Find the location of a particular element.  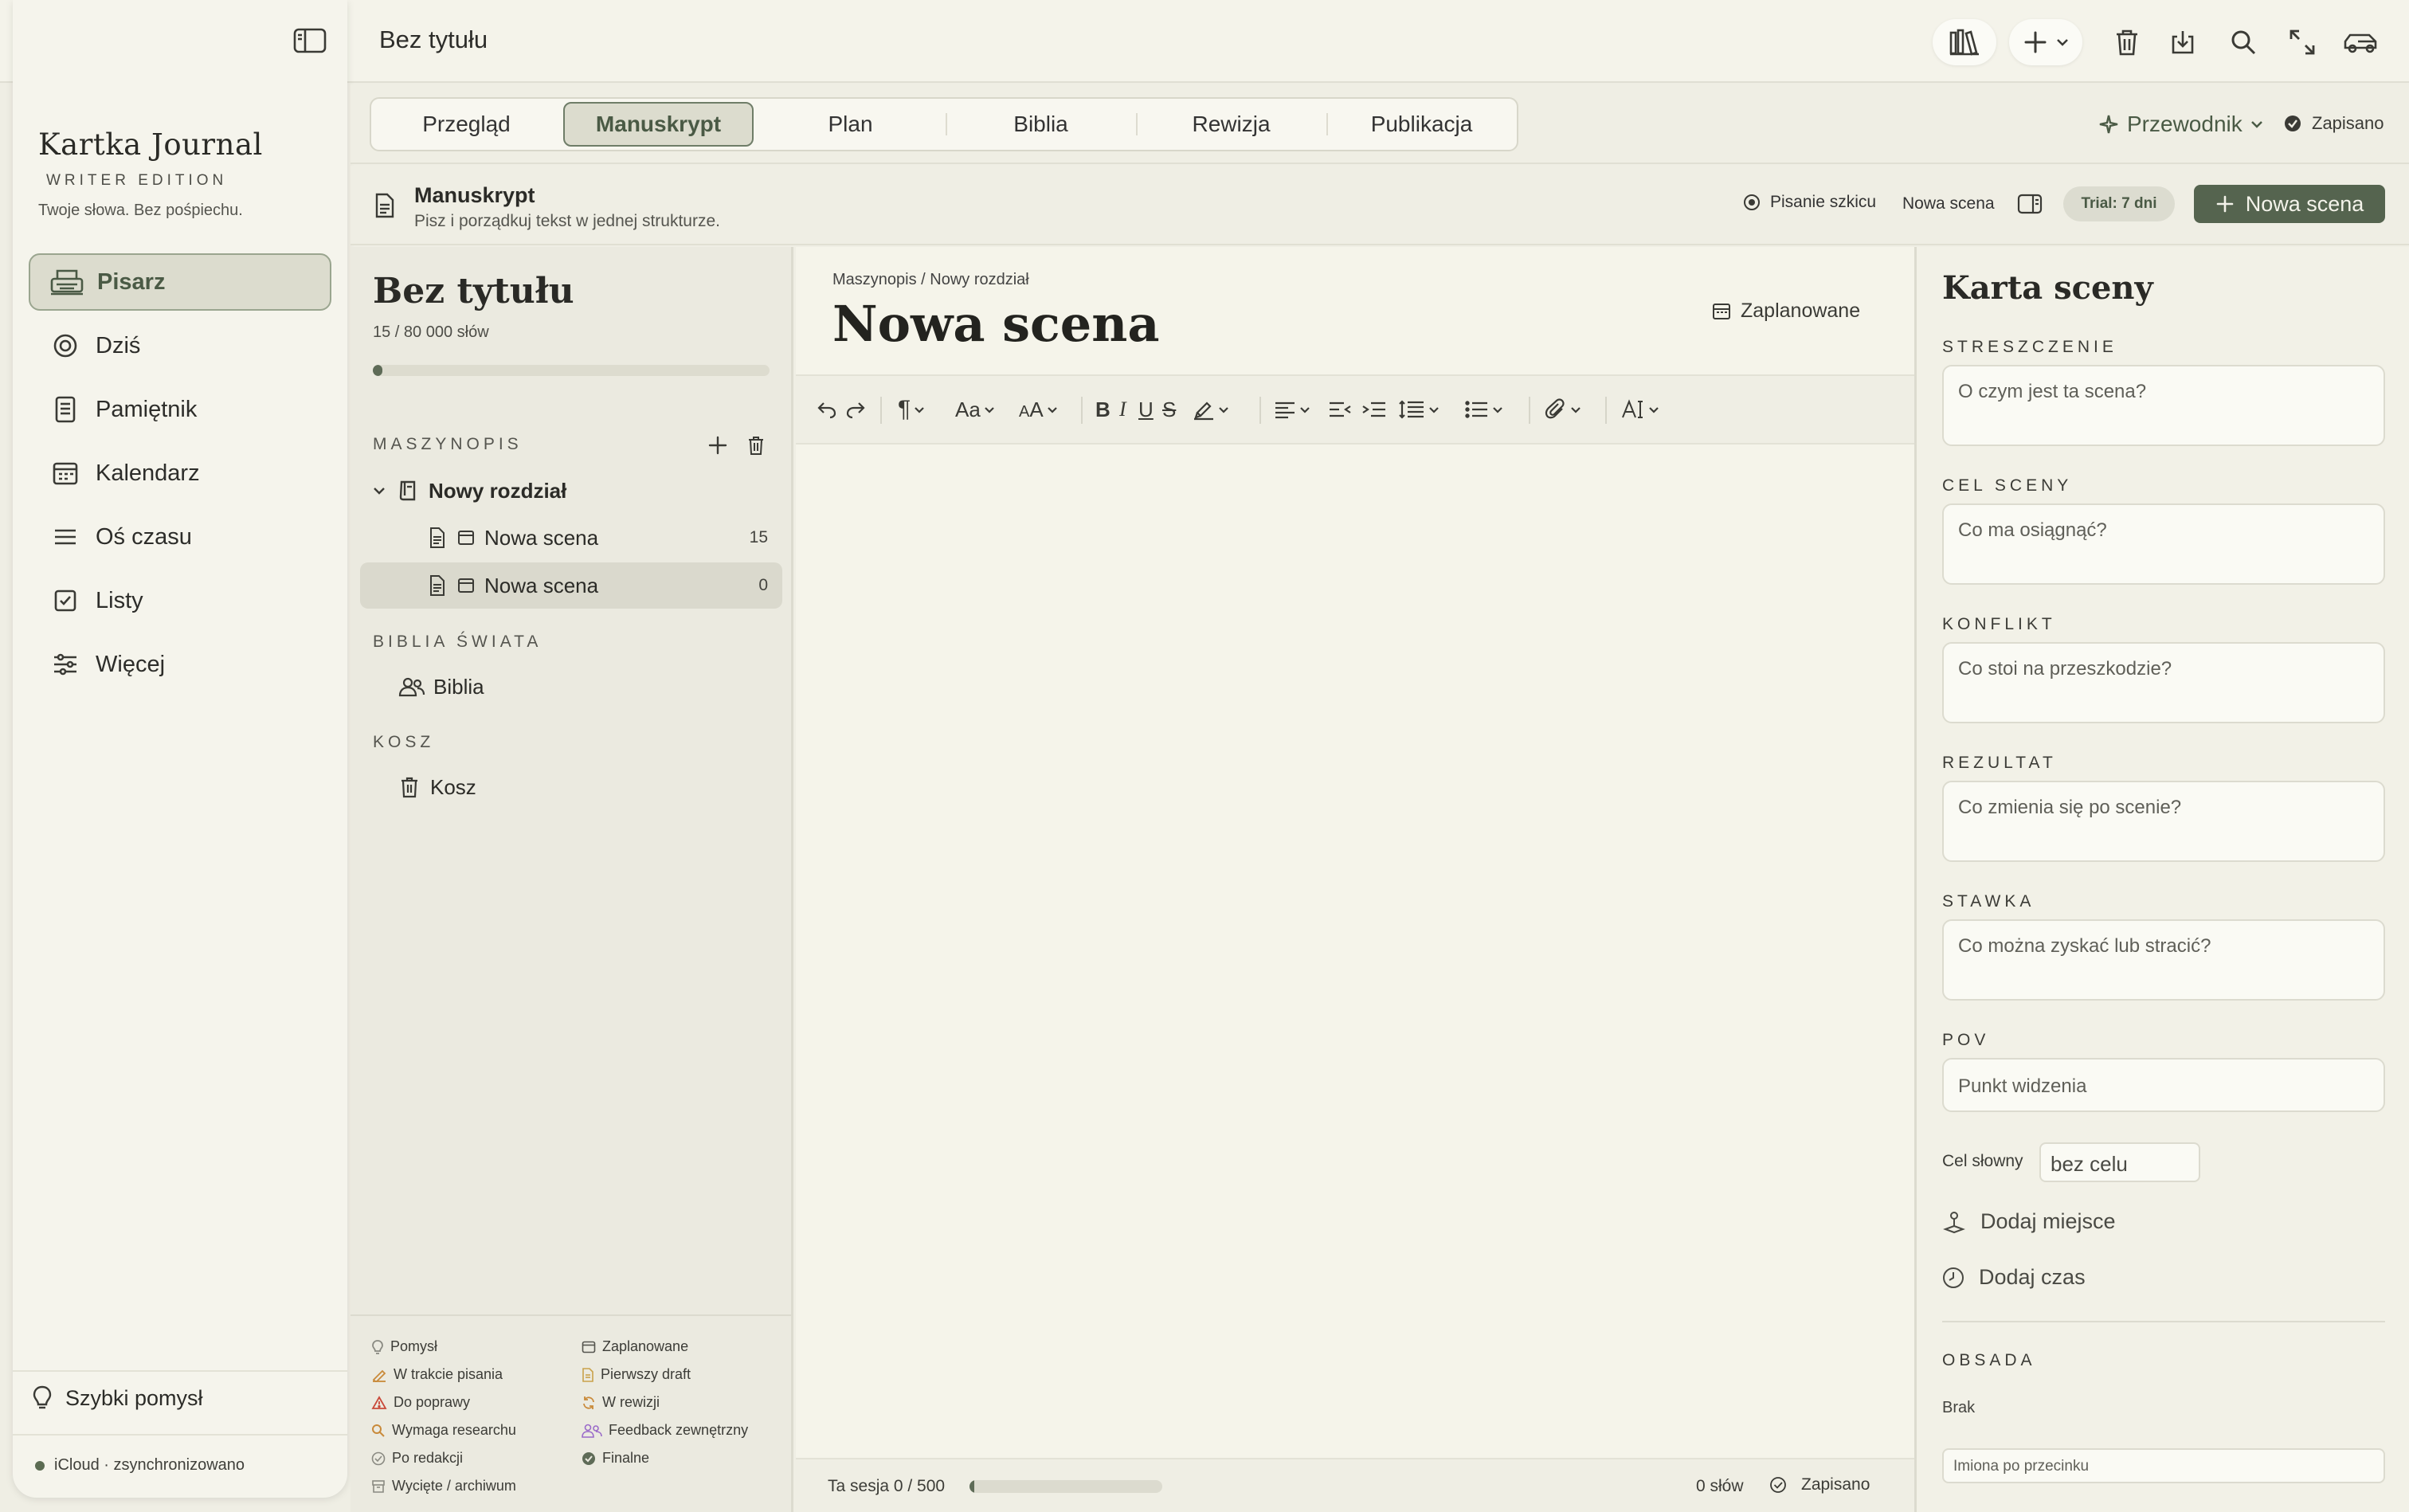

underline-button: U is located at coordinates (1146, 410).